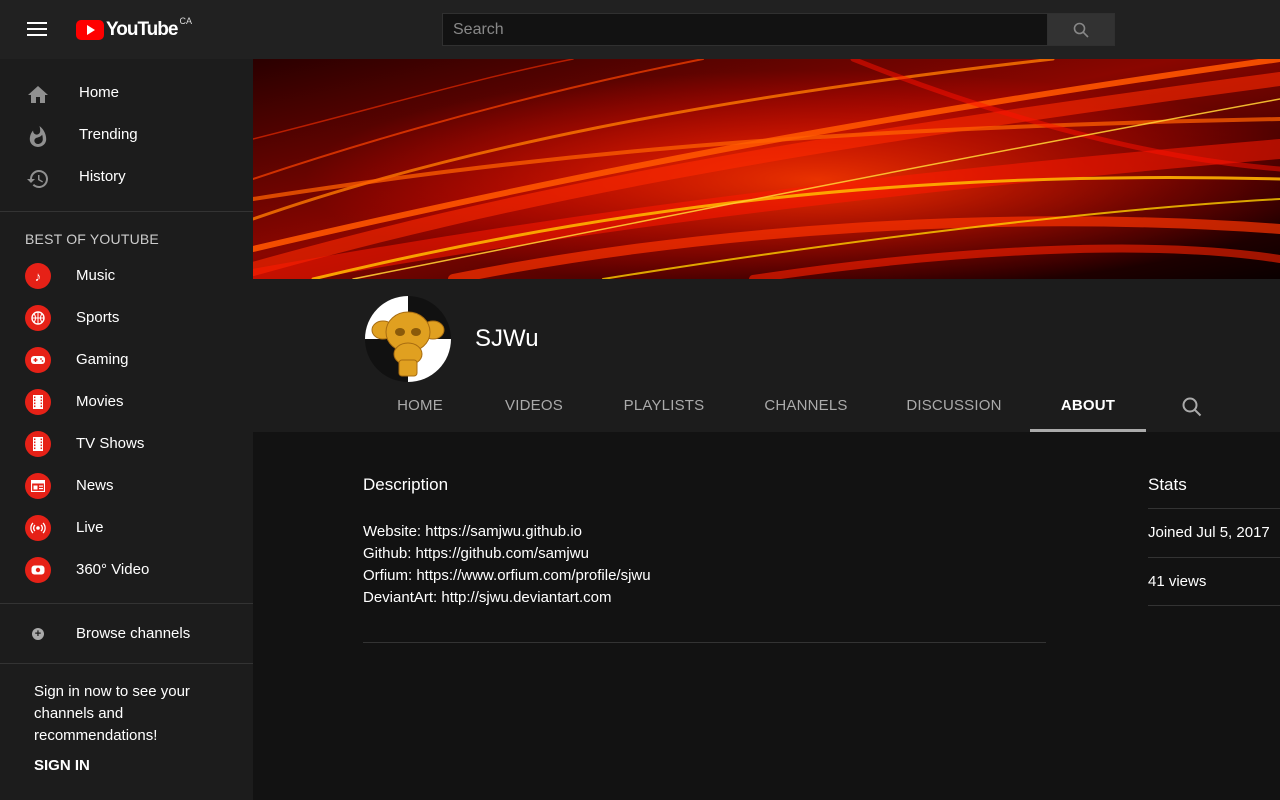 Image resolution: width=1280 pixels, height=800 pixels. I want to click on description-label: Website:, so click(394, 531).